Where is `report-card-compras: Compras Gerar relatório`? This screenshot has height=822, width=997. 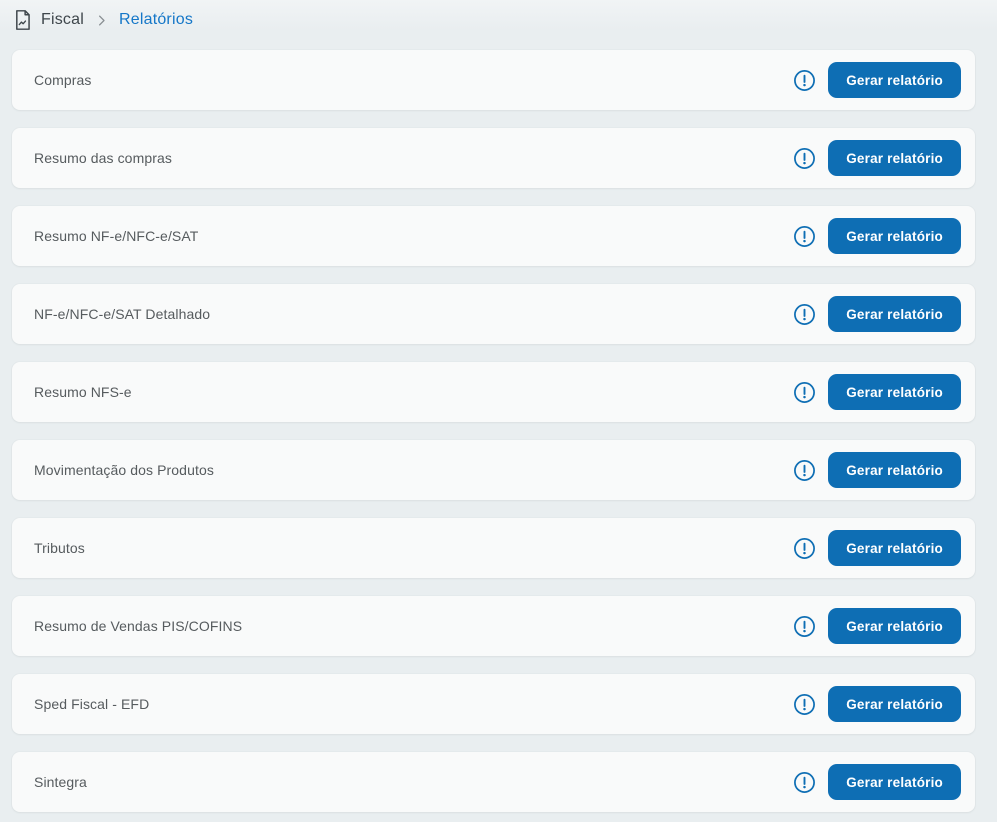 report-card-compras: Compras Gerar relatório is located at coordinates (493, 80).